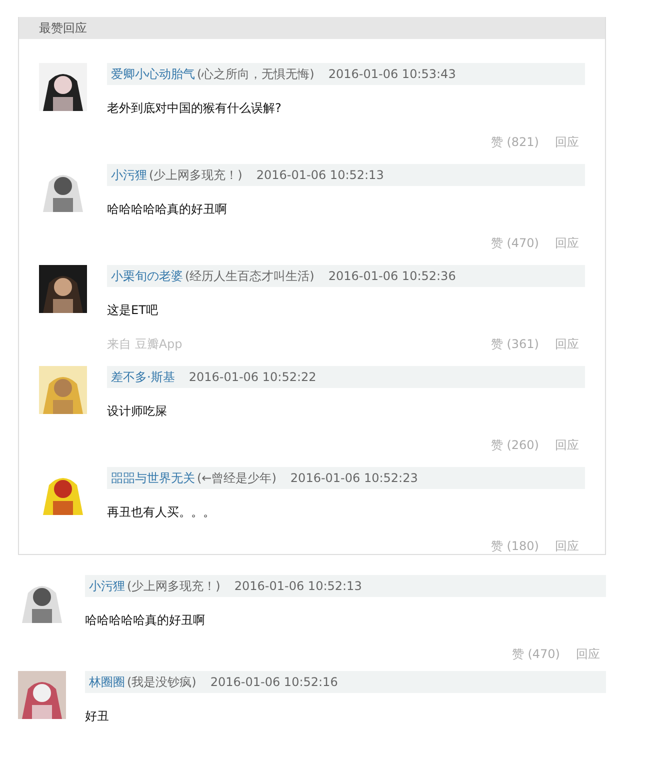 Image resolution: width=652 pixels, height=760 pixels. What do you see at coordinates (514, 445) in the screenshot?
I see `like-link: 赞 (260)` at bounding box center [514, 445].